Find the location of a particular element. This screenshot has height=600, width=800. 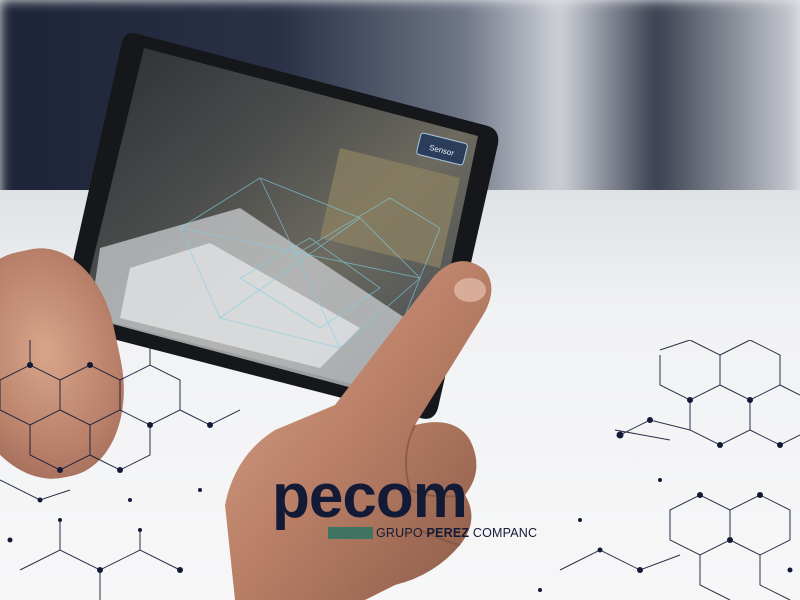

network-pattern-left is located at coordinates (120, 470).